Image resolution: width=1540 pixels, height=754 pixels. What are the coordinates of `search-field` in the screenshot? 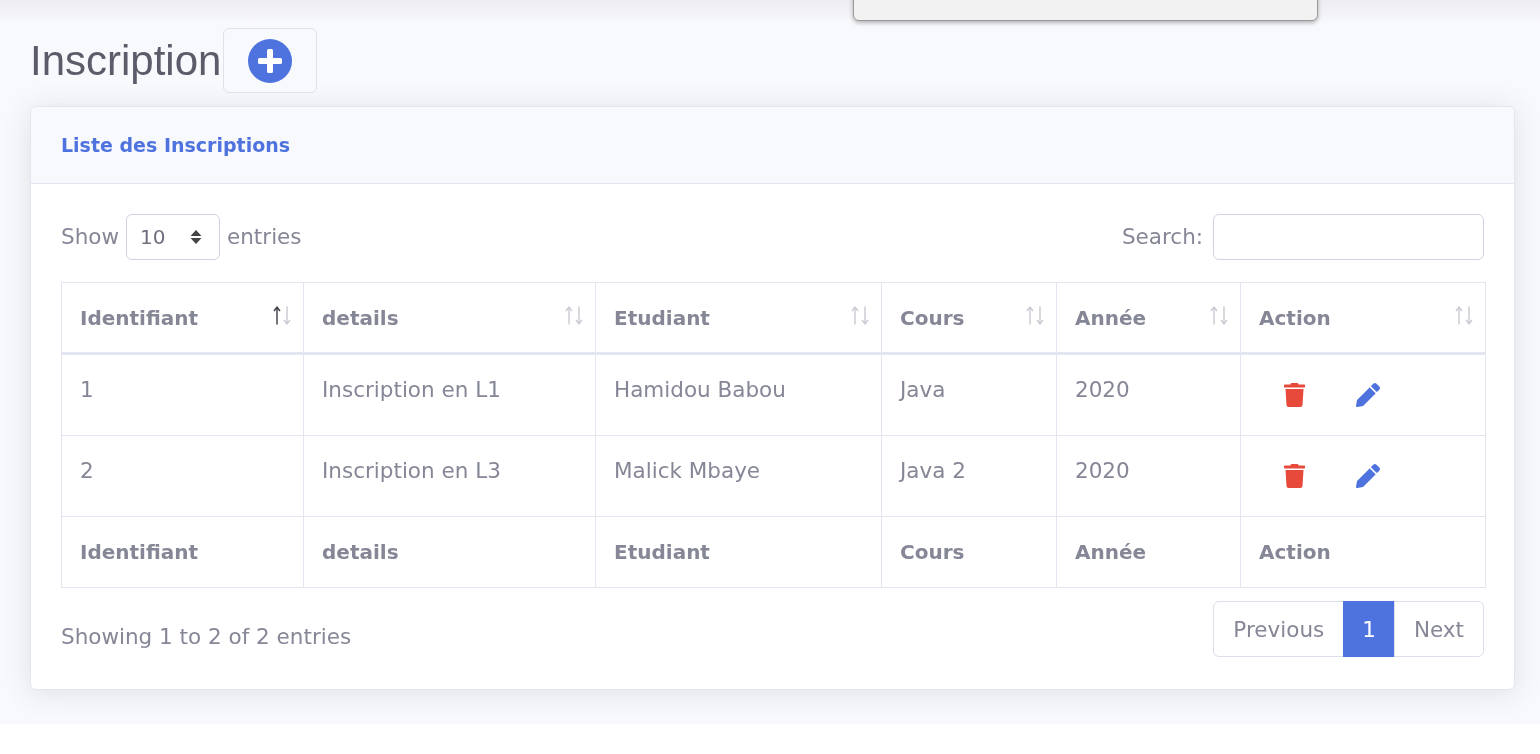 It's located at (1348, 237).